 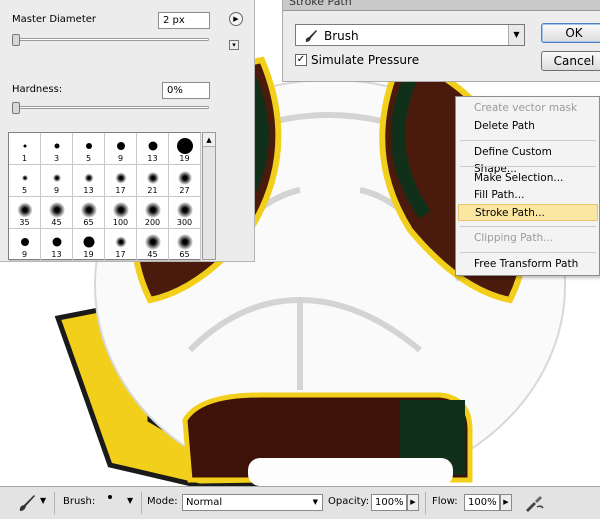 What do you see at coordinates (349, 501) in the screenshot?
I see `opacity-label: Opacity:` at bounding box center [349, 501].